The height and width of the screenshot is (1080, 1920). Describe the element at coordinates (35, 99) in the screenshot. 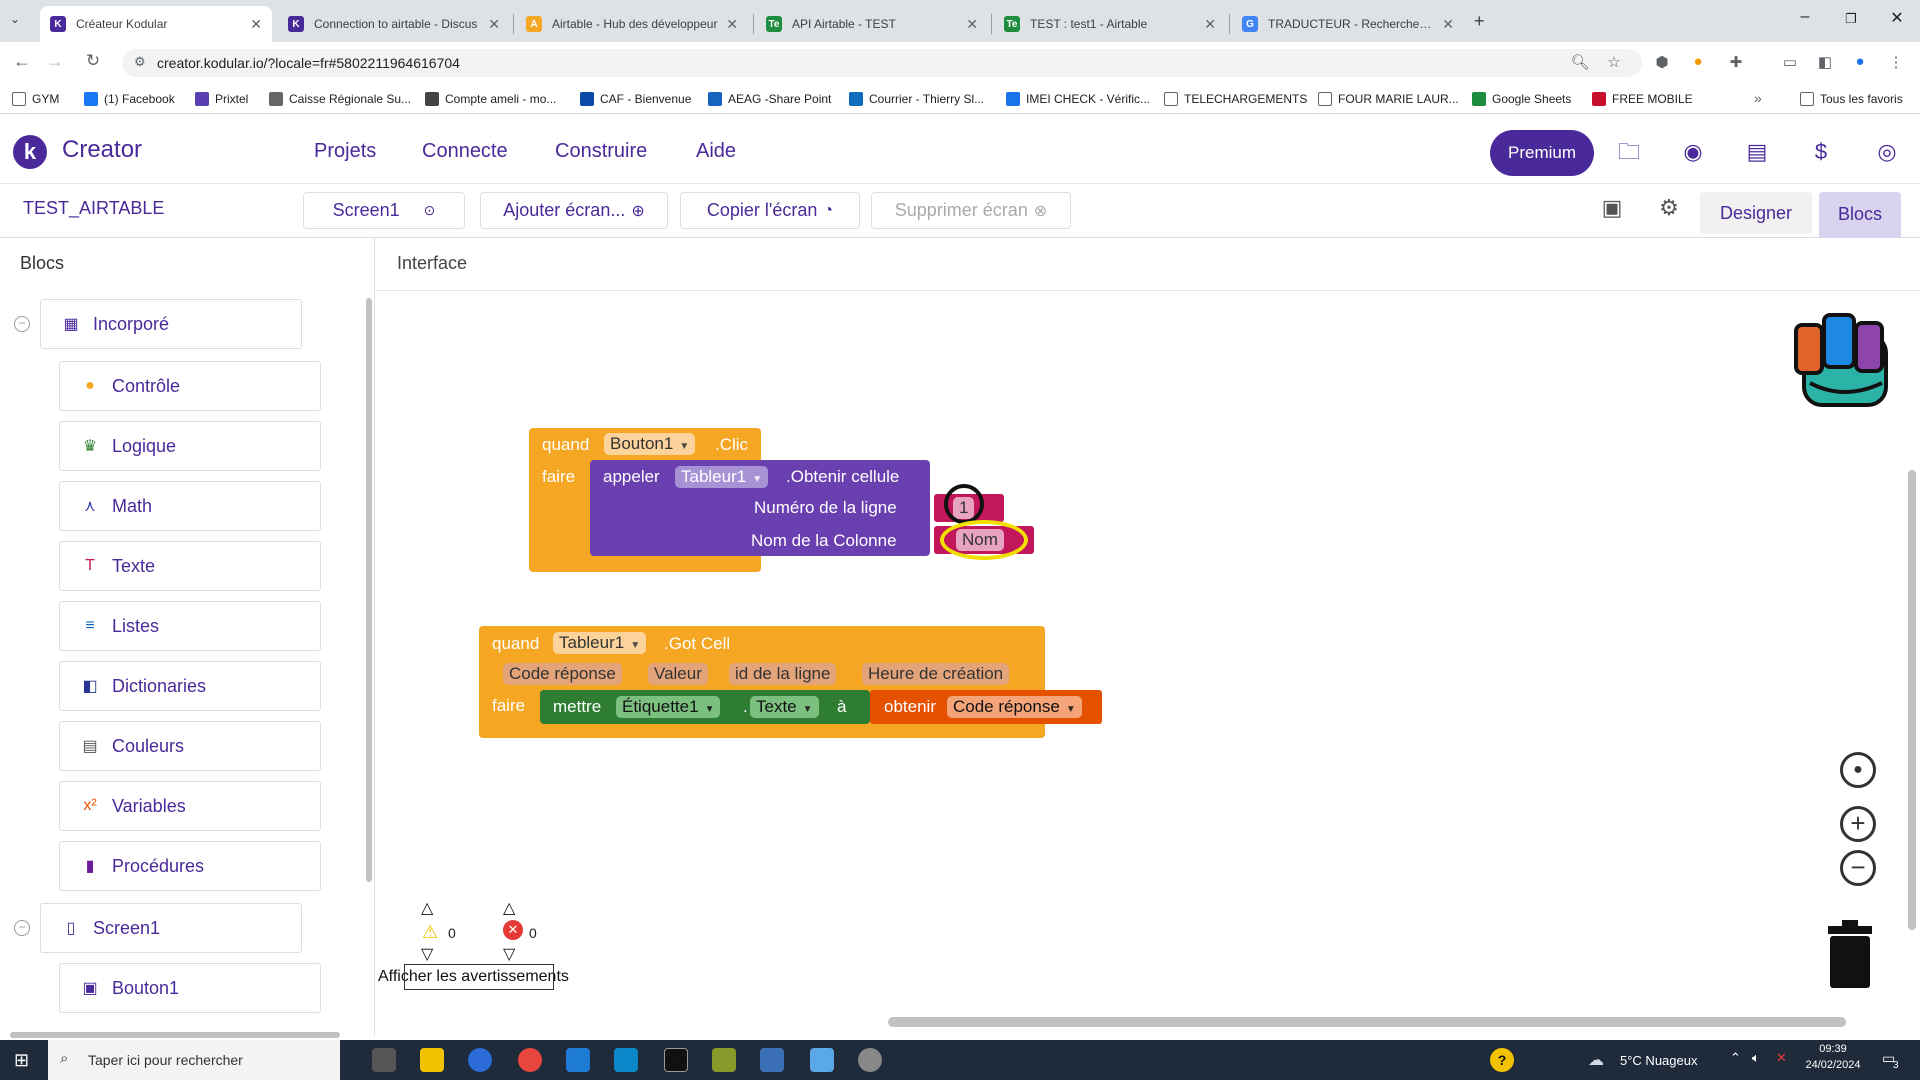

I see `bookmark-0: GYM` at that location.